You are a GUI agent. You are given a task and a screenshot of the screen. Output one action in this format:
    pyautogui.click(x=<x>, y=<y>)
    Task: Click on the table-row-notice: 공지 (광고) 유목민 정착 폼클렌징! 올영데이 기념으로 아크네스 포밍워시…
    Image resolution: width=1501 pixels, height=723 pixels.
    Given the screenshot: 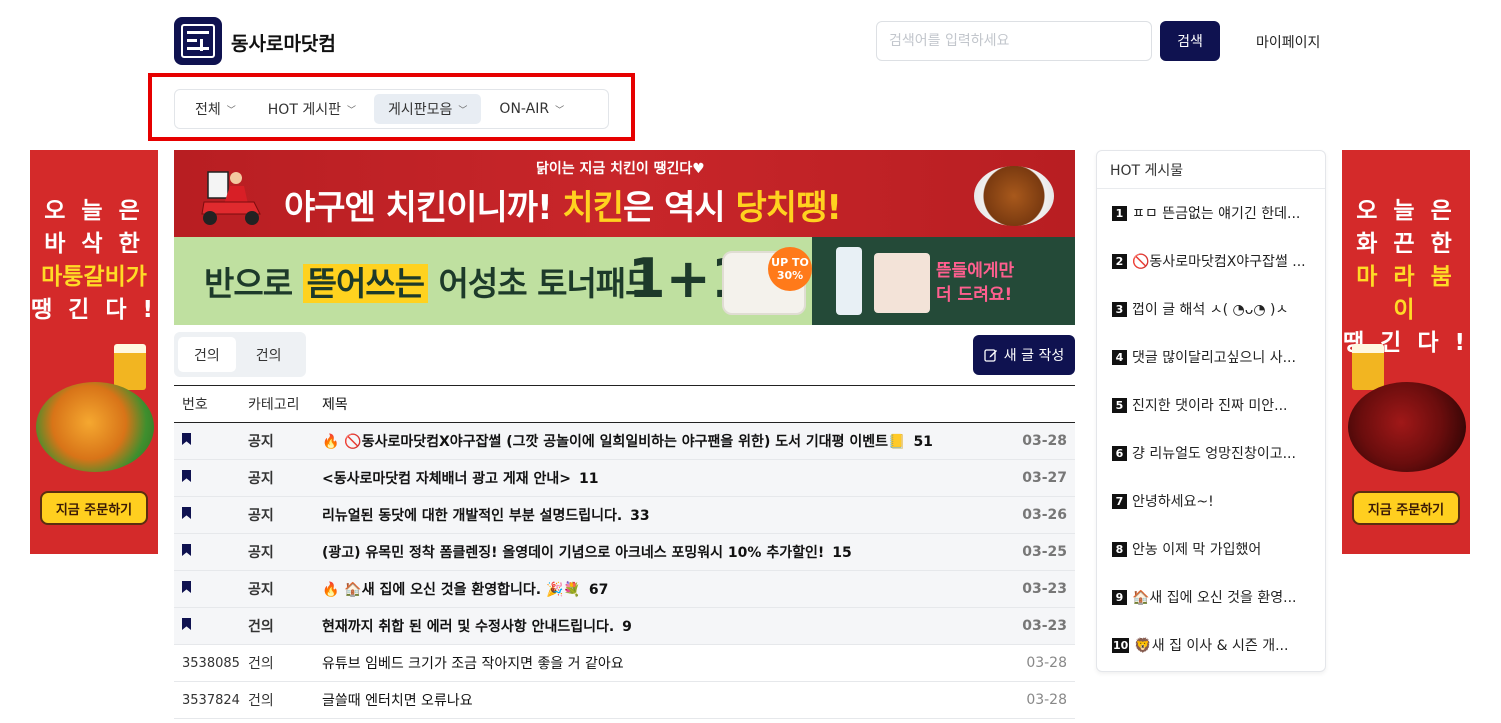 What is the action you would take?
    pyautogui.click(x=624, y=552)
    